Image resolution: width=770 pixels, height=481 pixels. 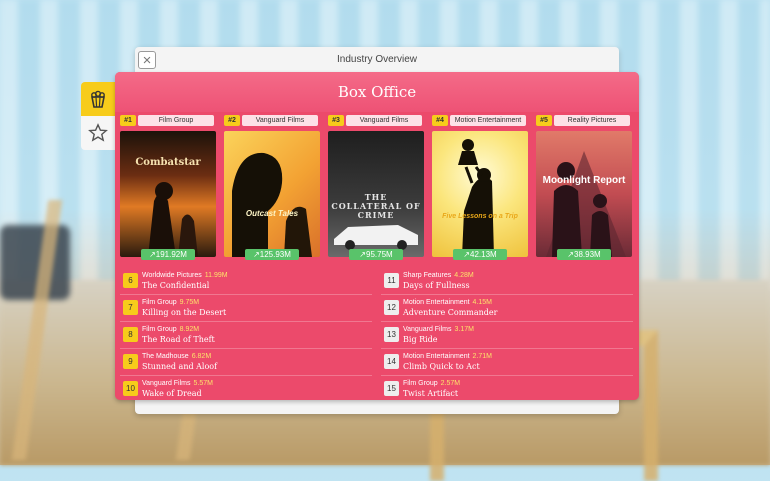 What do you see at coordinates (176, 285) in the screenshot?
I see `film-title: The Confidential` at bounding box center [176, 285].